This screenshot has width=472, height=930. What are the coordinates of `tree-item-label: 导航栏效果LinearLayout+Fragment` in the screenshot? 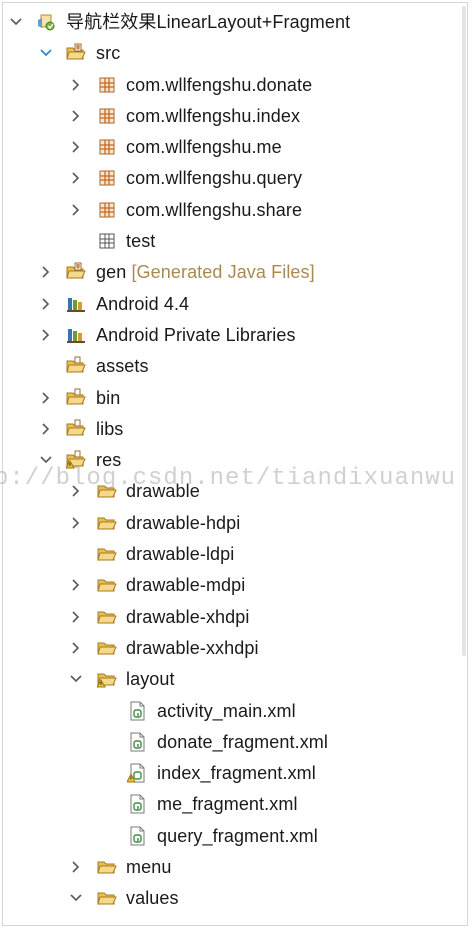 It's located at (208, 22).